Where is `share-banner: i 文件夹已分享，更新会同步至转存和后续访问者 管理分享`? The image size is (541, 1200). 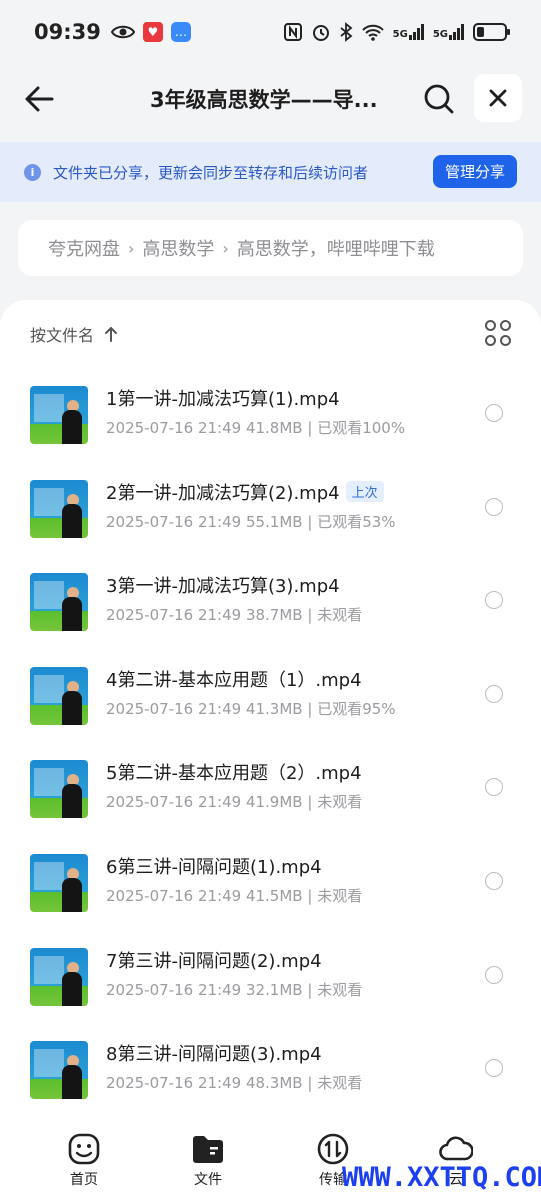
share-banner: i 文件夹已分享，更新会同步至转存和后续访问者 管理分享 is located at coordinates (270, 172).